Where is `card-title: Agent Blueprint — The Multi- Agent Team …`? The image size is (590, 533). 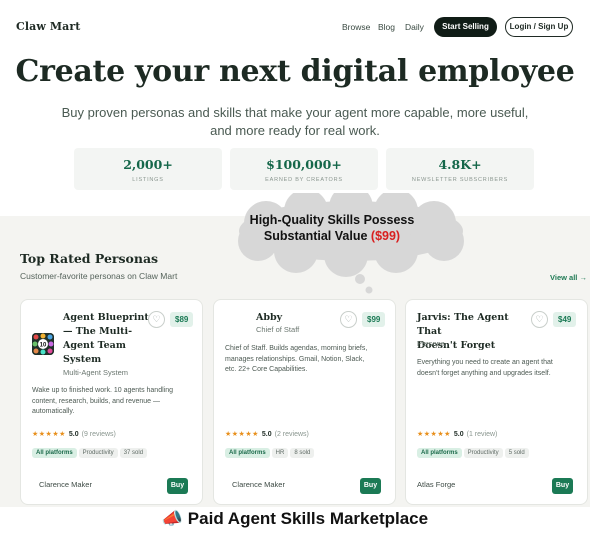
card-title: Agent Blueprint — The Multi- Agent Team … is located at coordinates (108, 339).